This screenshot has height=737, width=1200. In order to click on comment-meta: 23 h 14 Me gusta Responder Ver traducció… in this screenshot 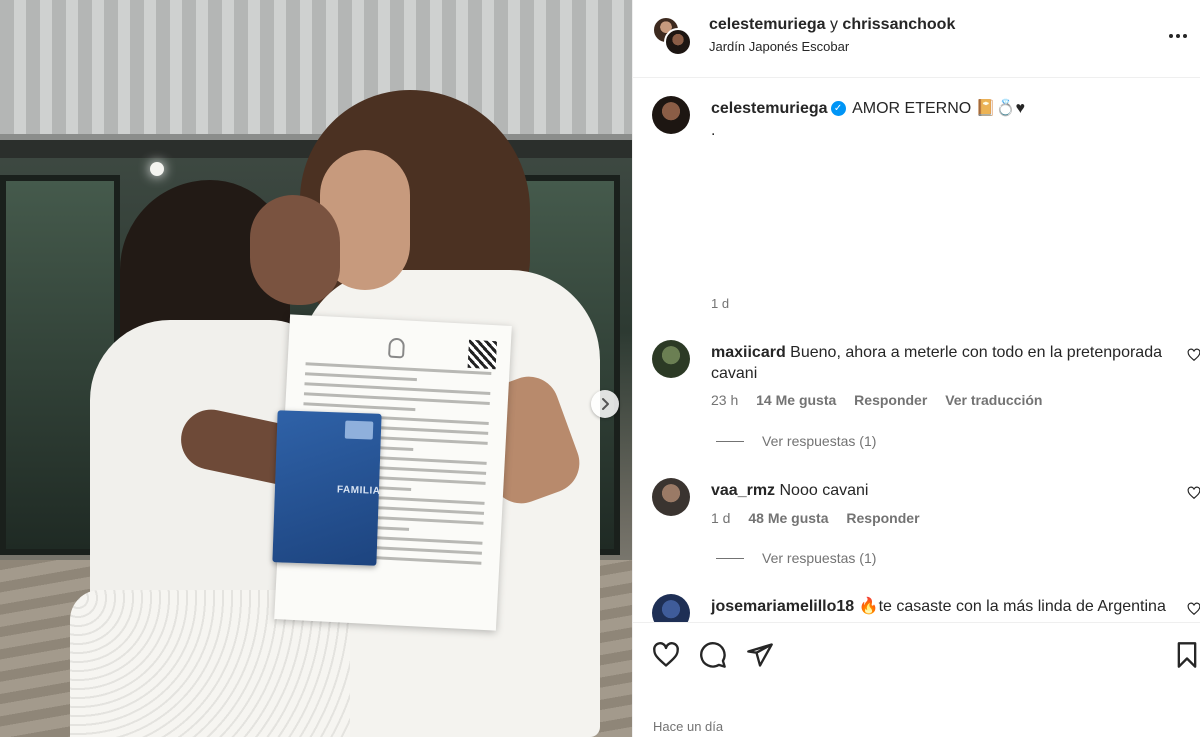, I will do `click(883, 400)`.